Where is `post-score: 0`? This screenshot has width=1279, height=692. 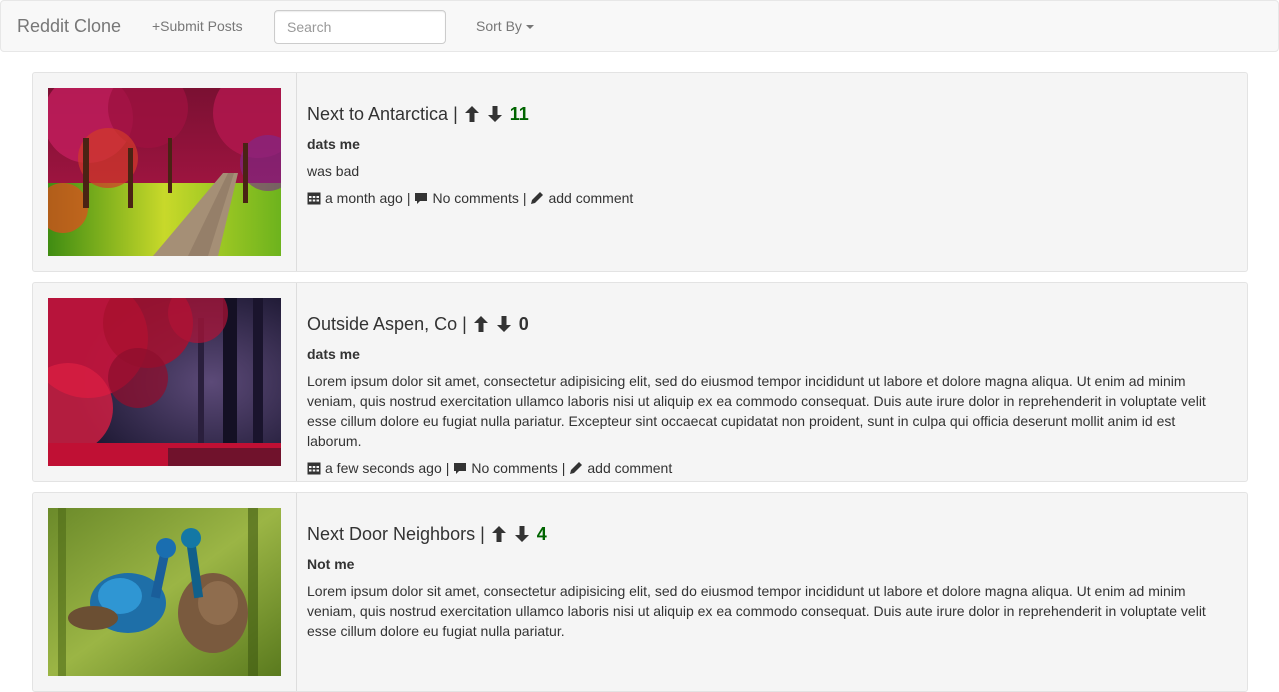
post-score: 0 is located at coordinates (523, 324).